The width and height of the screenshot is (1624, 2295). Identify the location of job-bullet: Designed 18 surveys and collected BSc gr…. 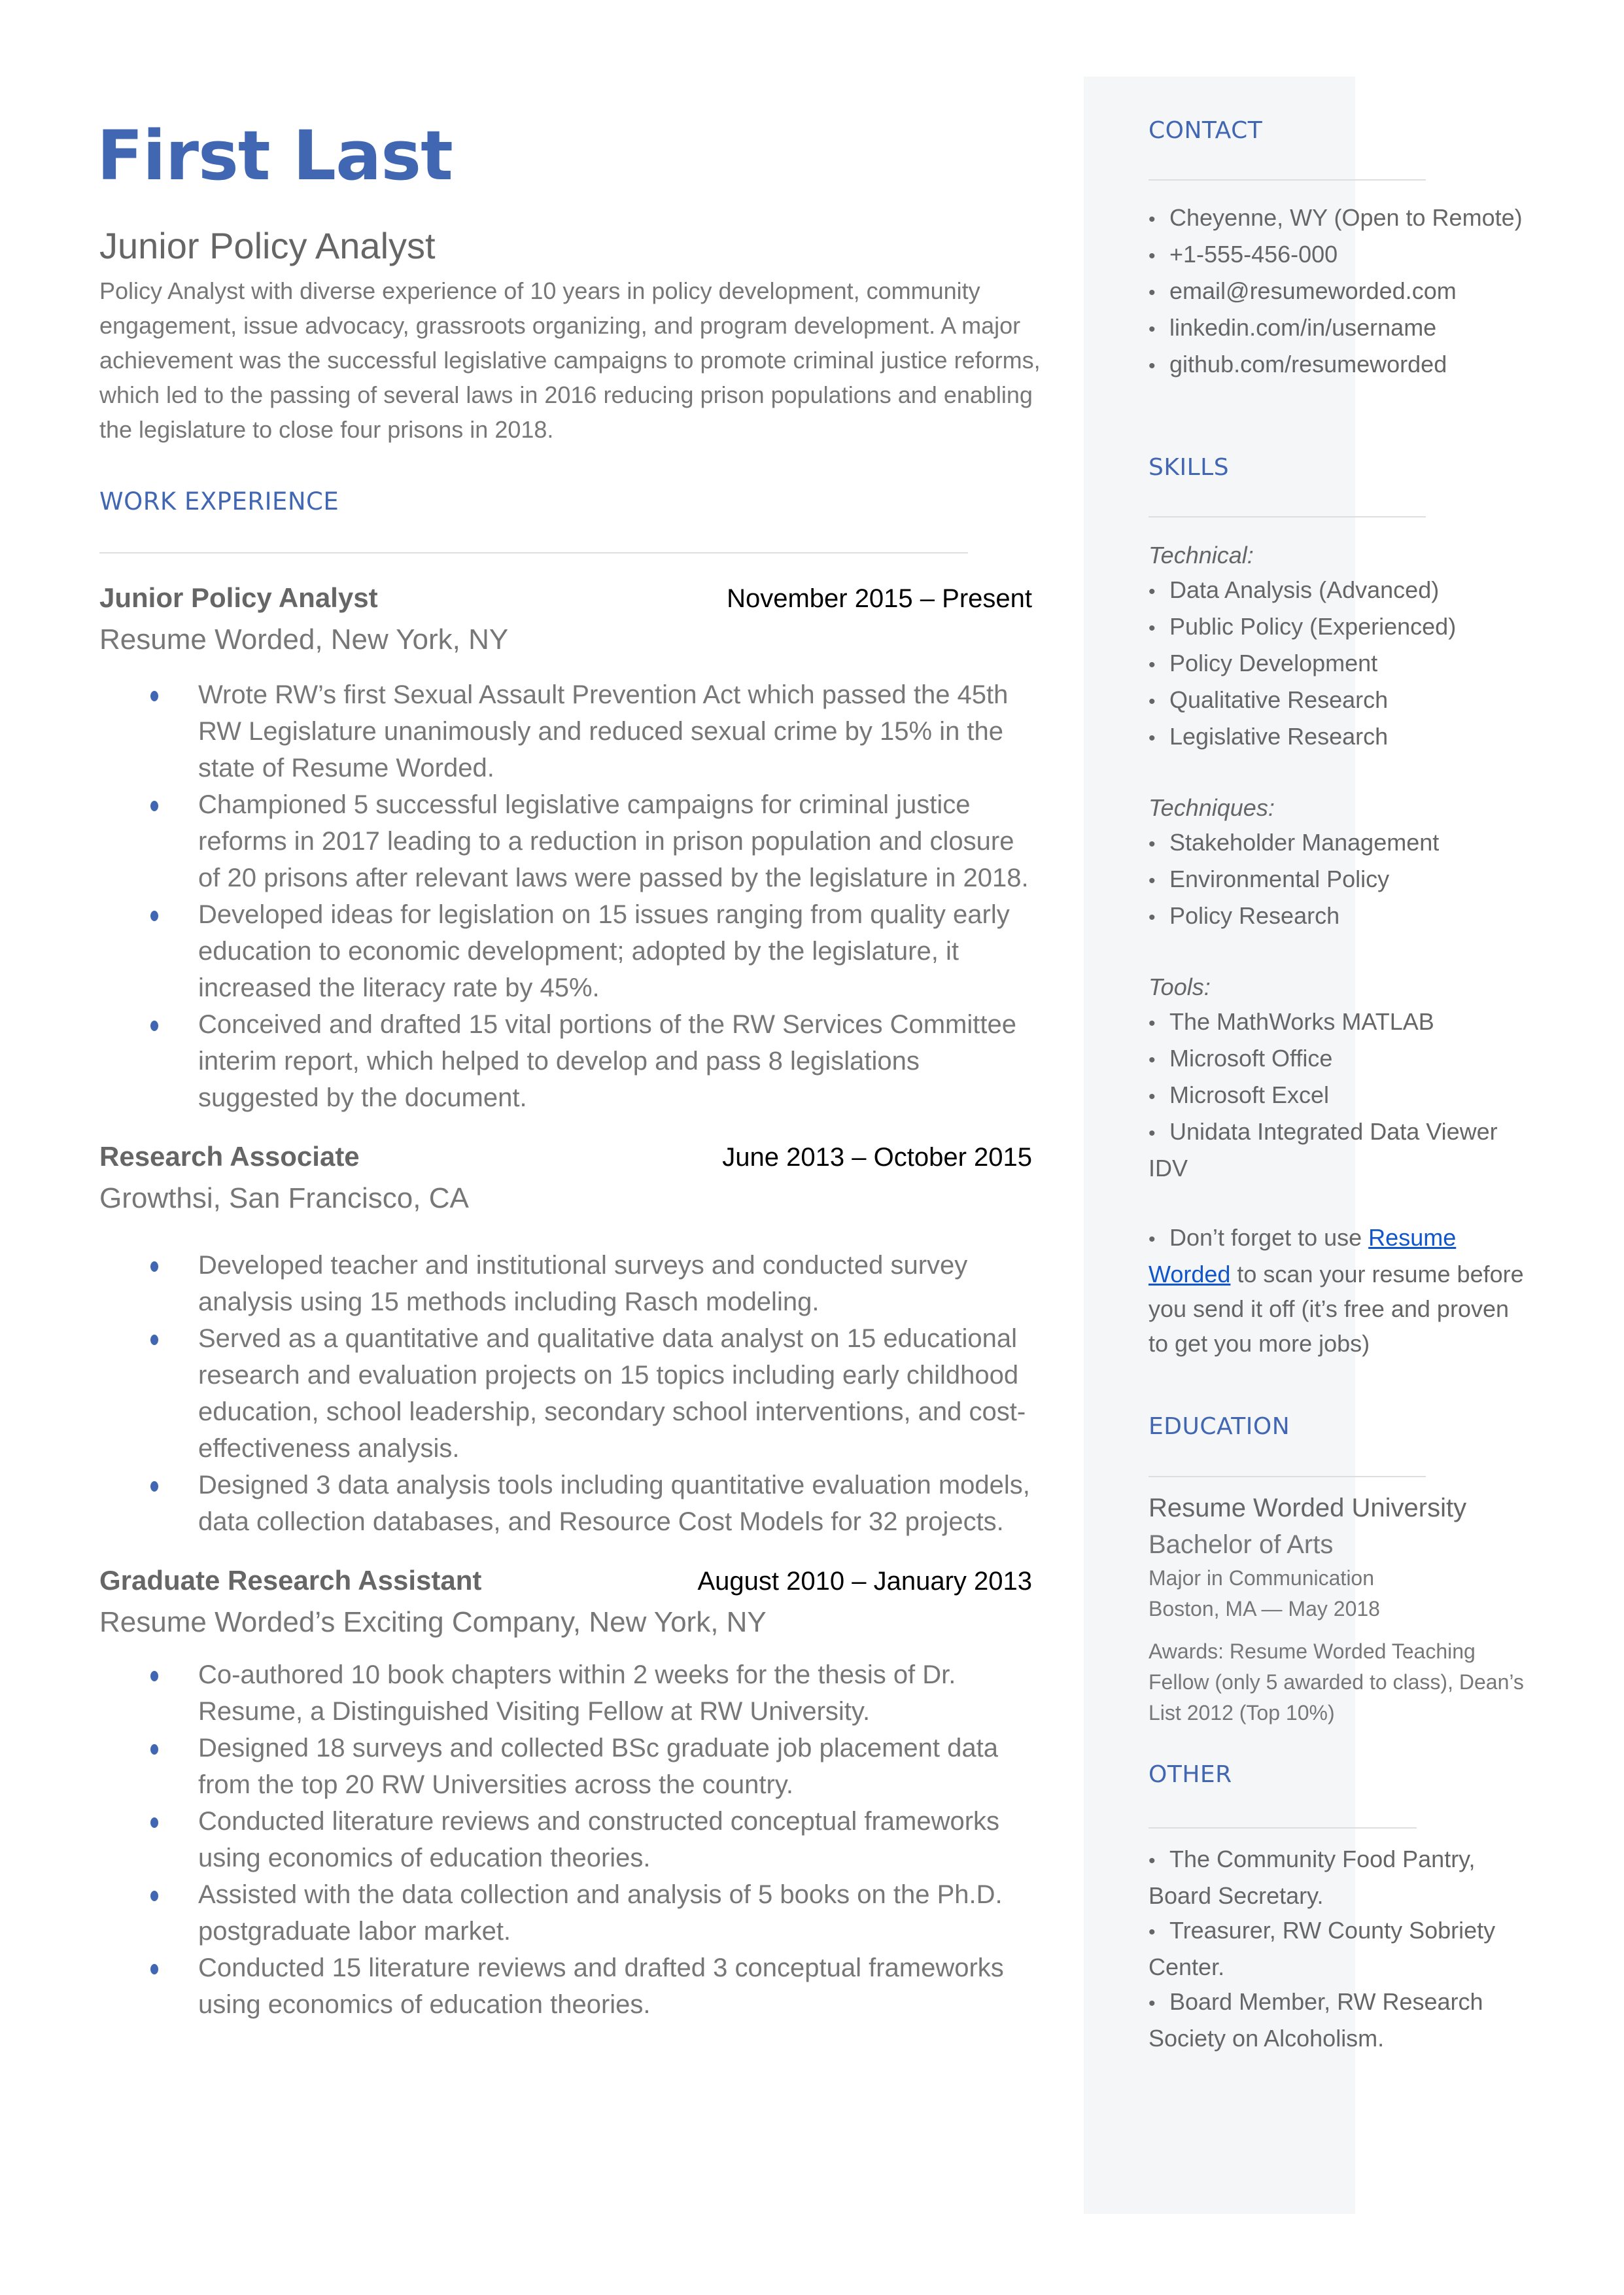
(592, 1766).